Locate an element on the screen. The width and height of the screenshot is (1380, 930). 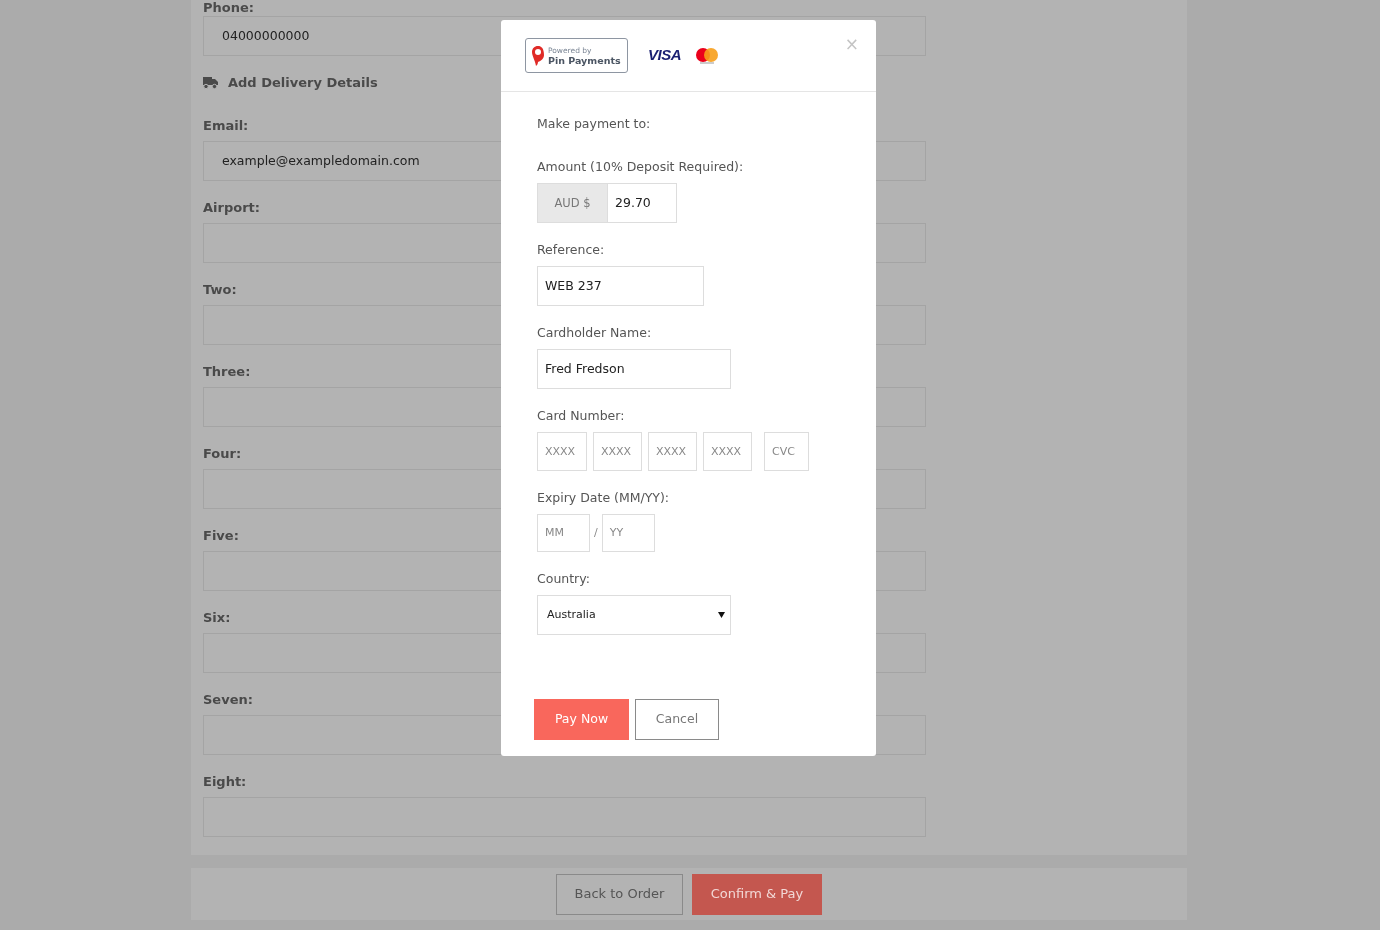
field-label: Airport: is located at coordinates (231, 208).